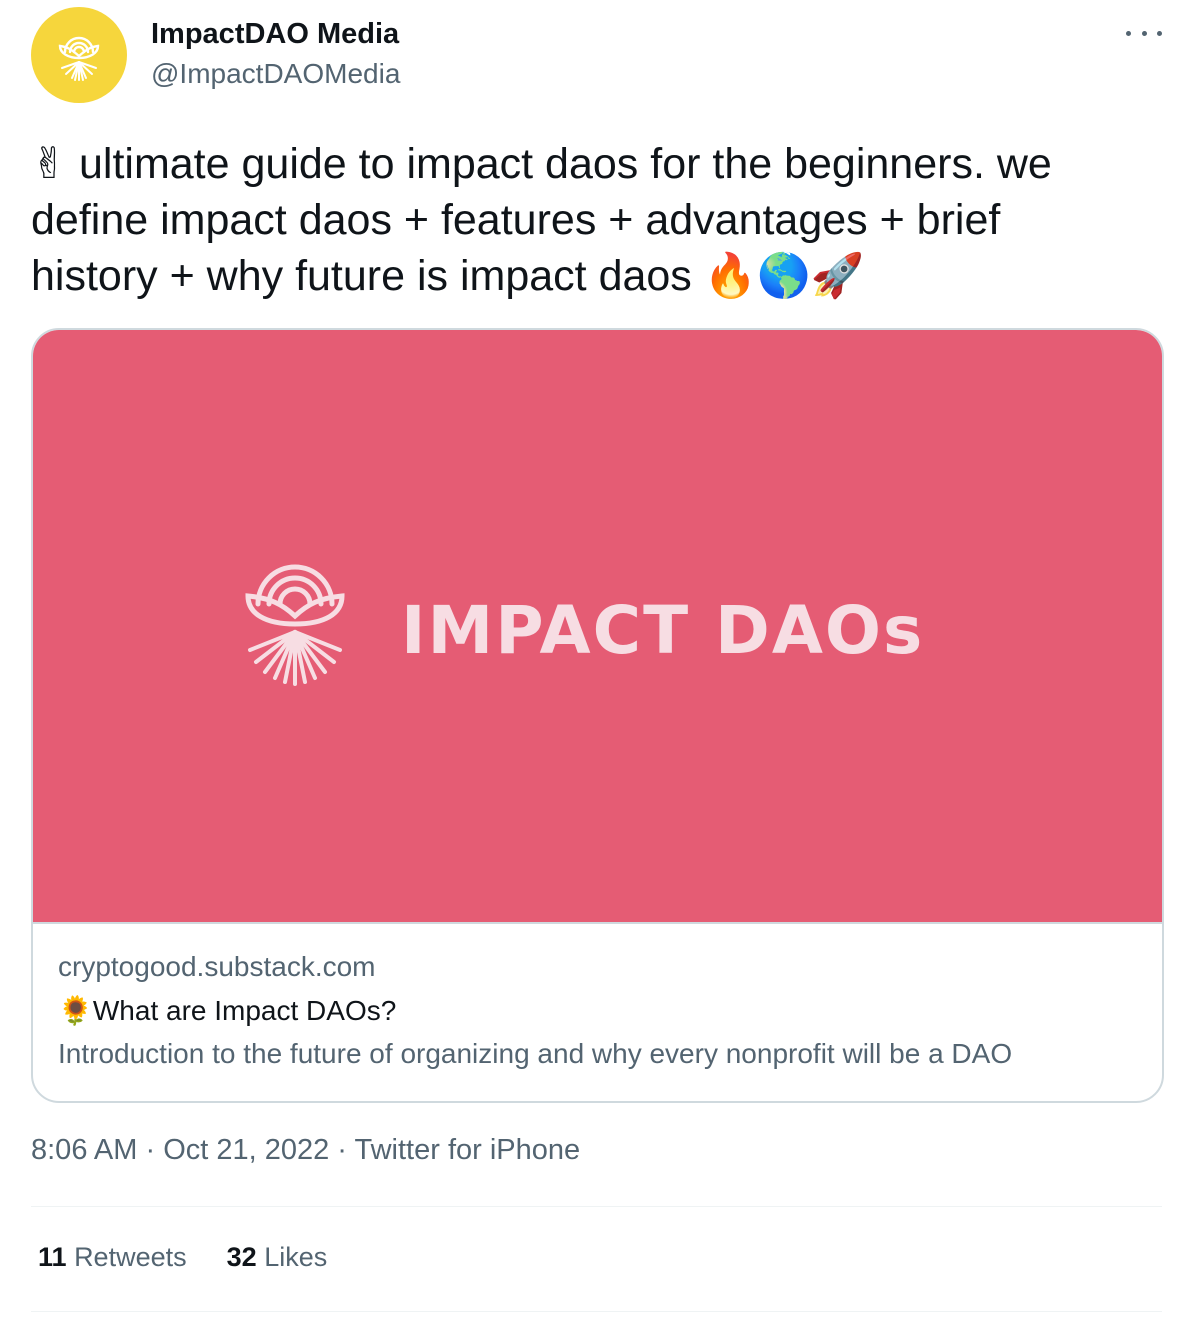 The image size is (1190, 1326). Describe the element at coordinates (663, 630) in the screenshot. I see `card-wordmark: IMPACT DAOs` at that location.